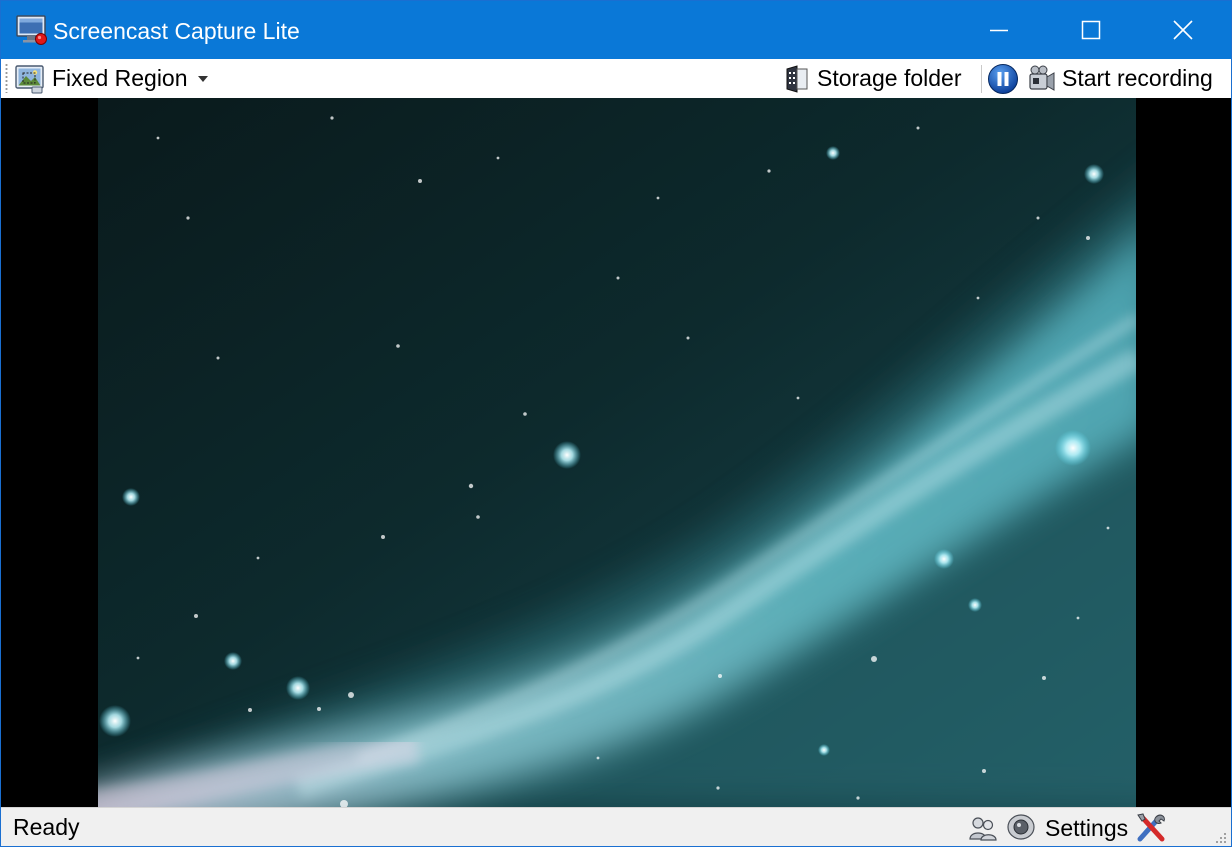 This screenshot has width=1232, height=847. What do you see at coordinates (29, 78) in the screenshot?
I see `region-capture-icon` at bounding box center [29, 78].